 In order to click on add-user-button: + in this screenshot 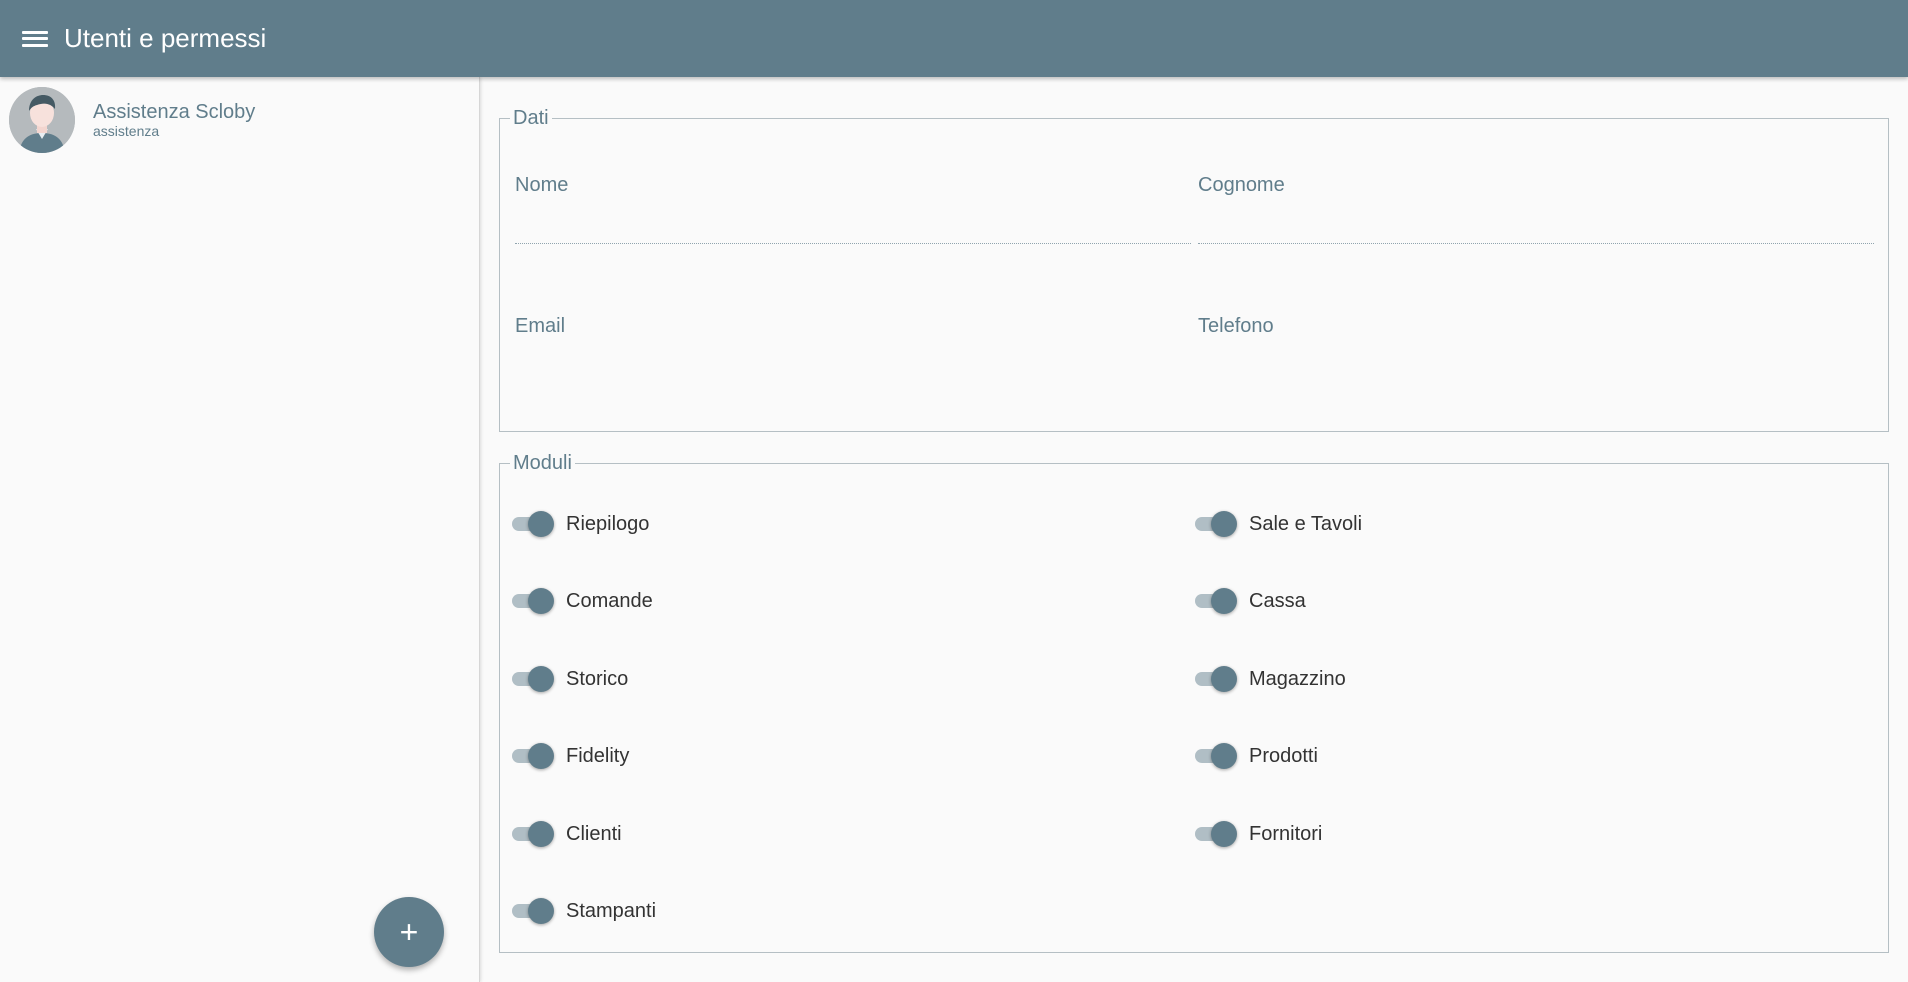, I will do `click(409, 932)`.